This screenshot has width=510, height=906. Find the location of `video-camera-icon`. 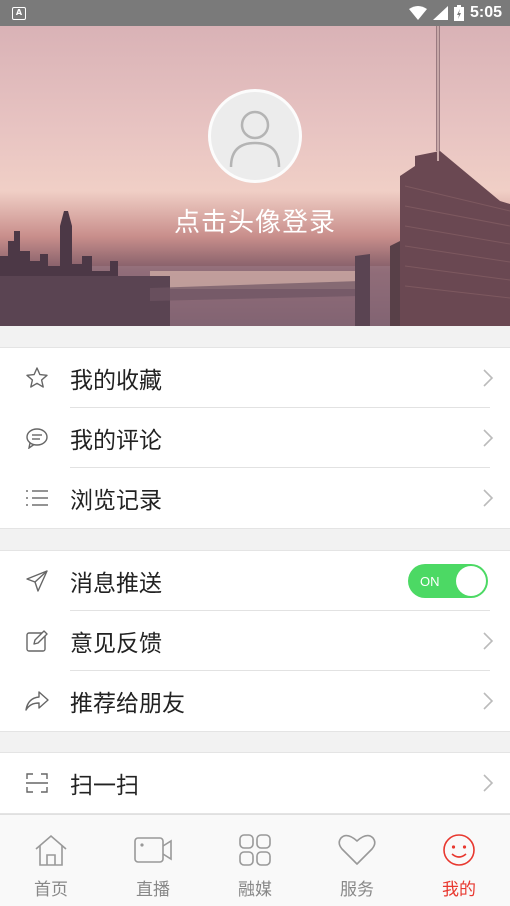

video-camera-icon is located at coordinates (153, 850).